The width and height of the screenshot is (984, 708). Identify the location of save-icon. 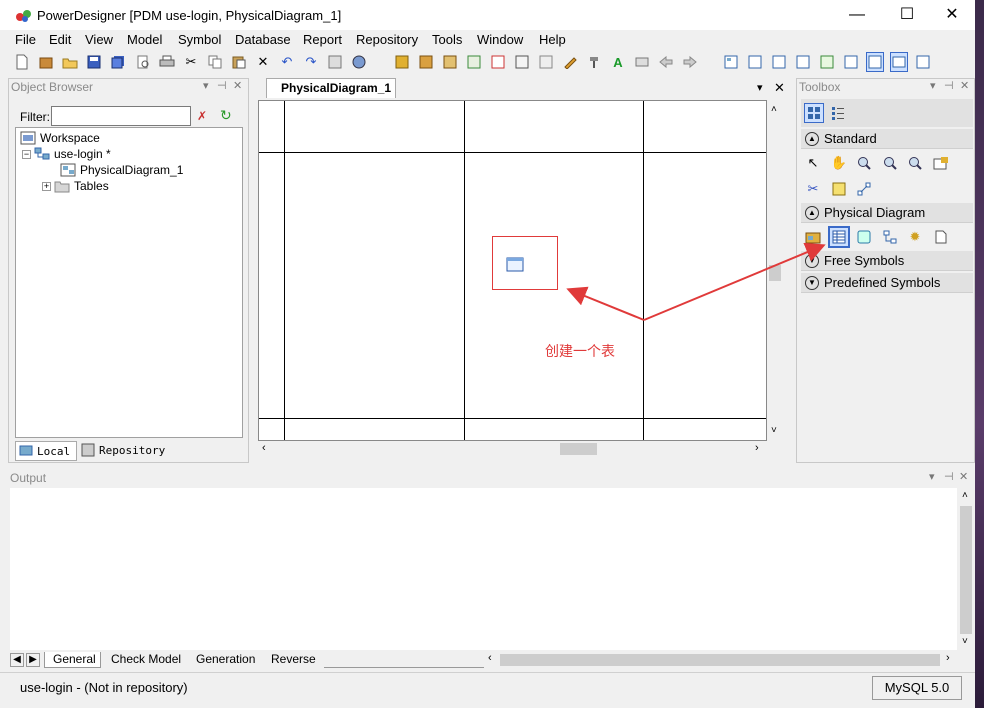
(94, 62).